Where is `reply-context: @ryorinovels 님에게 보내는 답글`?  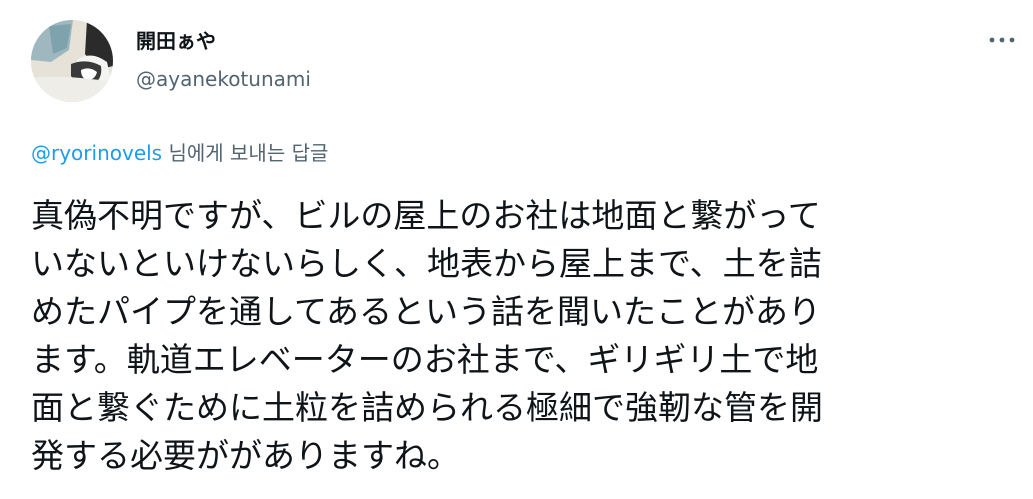
reply-context: @ryorinovels 님에게 보내는 답글 is located at coordinates (179, 153).